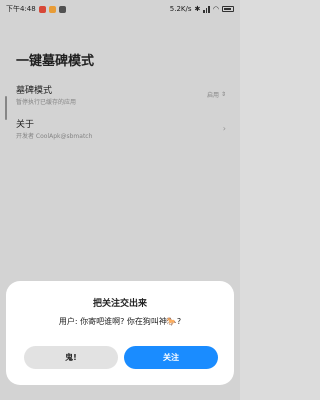 The image size is (320, 400). Describe the element at coordinates (119, 304) in the screenshot. I see `dialog-title: 把关注交出来` at that location.